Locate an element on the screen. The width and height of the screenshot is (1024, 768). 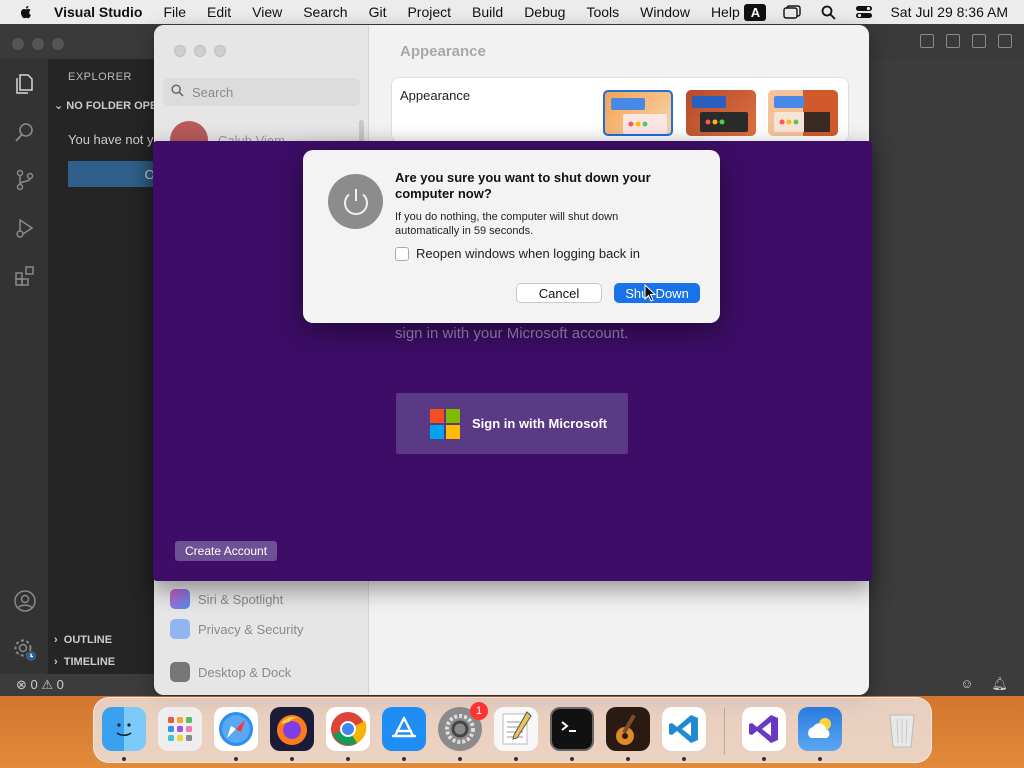
weather-icon is located at coordinates (820, 729).